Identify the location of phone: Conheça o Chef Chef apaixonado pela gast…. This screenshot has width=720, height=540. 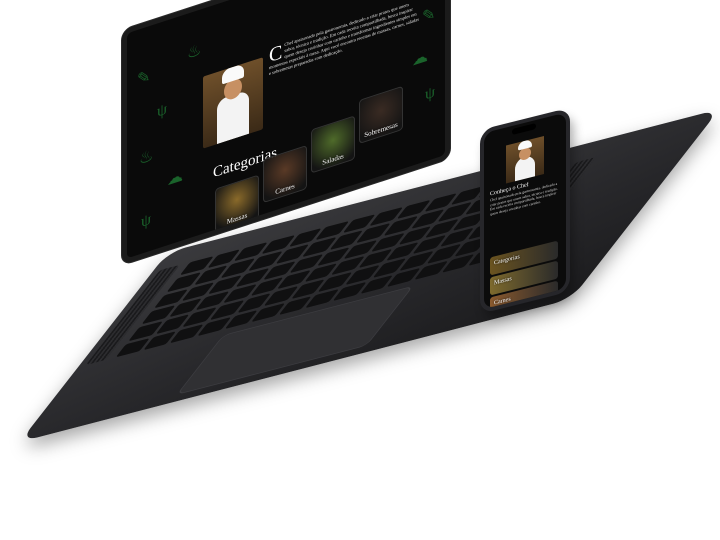
(525, 210).